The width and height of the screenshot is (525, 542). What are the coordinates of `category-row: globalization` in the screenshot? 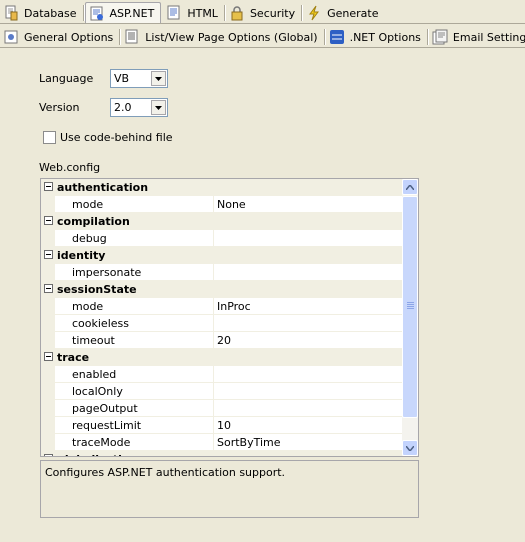 It's located at (222, 453).